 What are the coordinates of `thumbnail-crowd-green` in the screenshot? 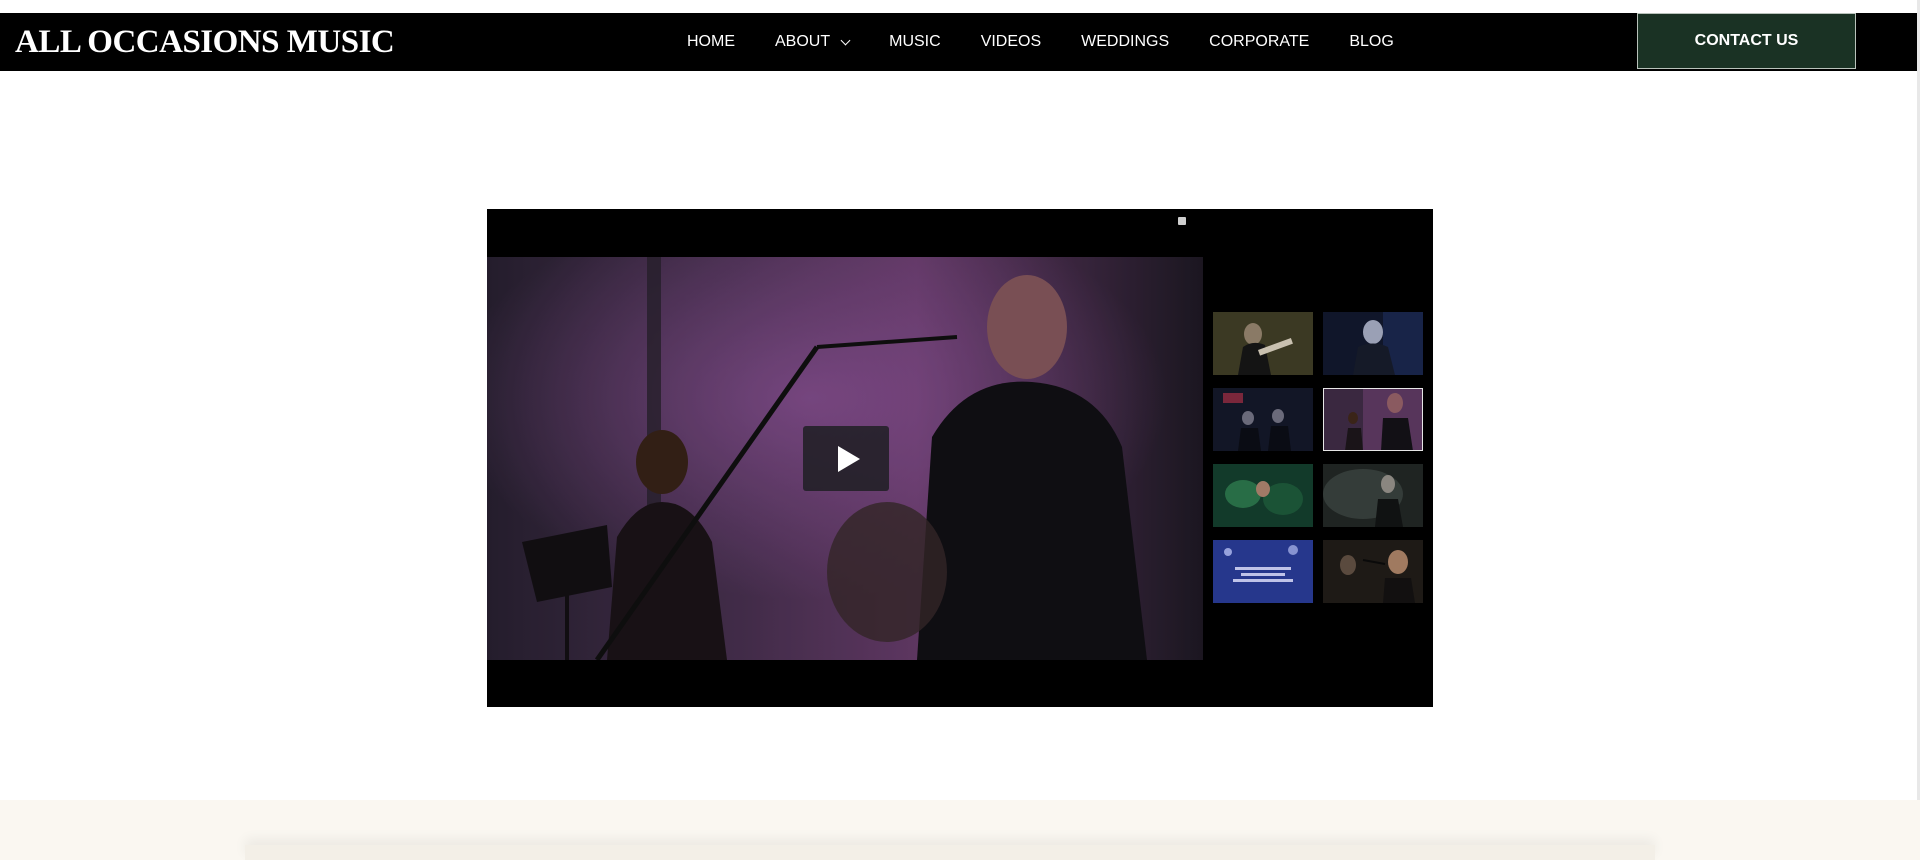 It's located at (1263, 495).